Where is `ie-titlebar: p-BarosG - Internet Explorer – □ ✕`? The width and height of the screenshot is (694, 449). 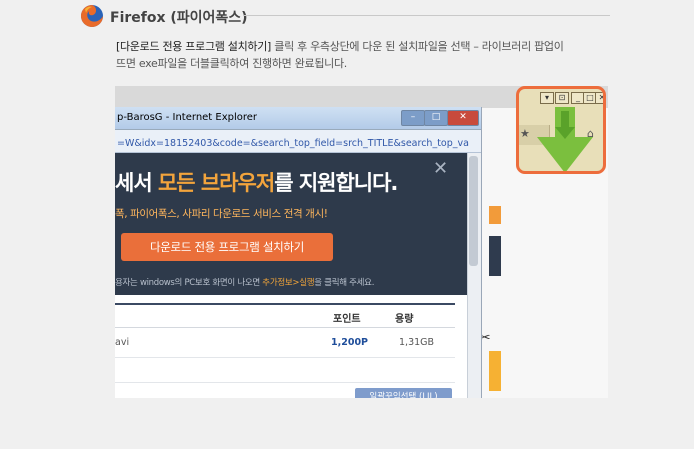
ie-titlebar: p-BarosG - Internet Explorer – □ ✕ is located at coordinates (298, 118).